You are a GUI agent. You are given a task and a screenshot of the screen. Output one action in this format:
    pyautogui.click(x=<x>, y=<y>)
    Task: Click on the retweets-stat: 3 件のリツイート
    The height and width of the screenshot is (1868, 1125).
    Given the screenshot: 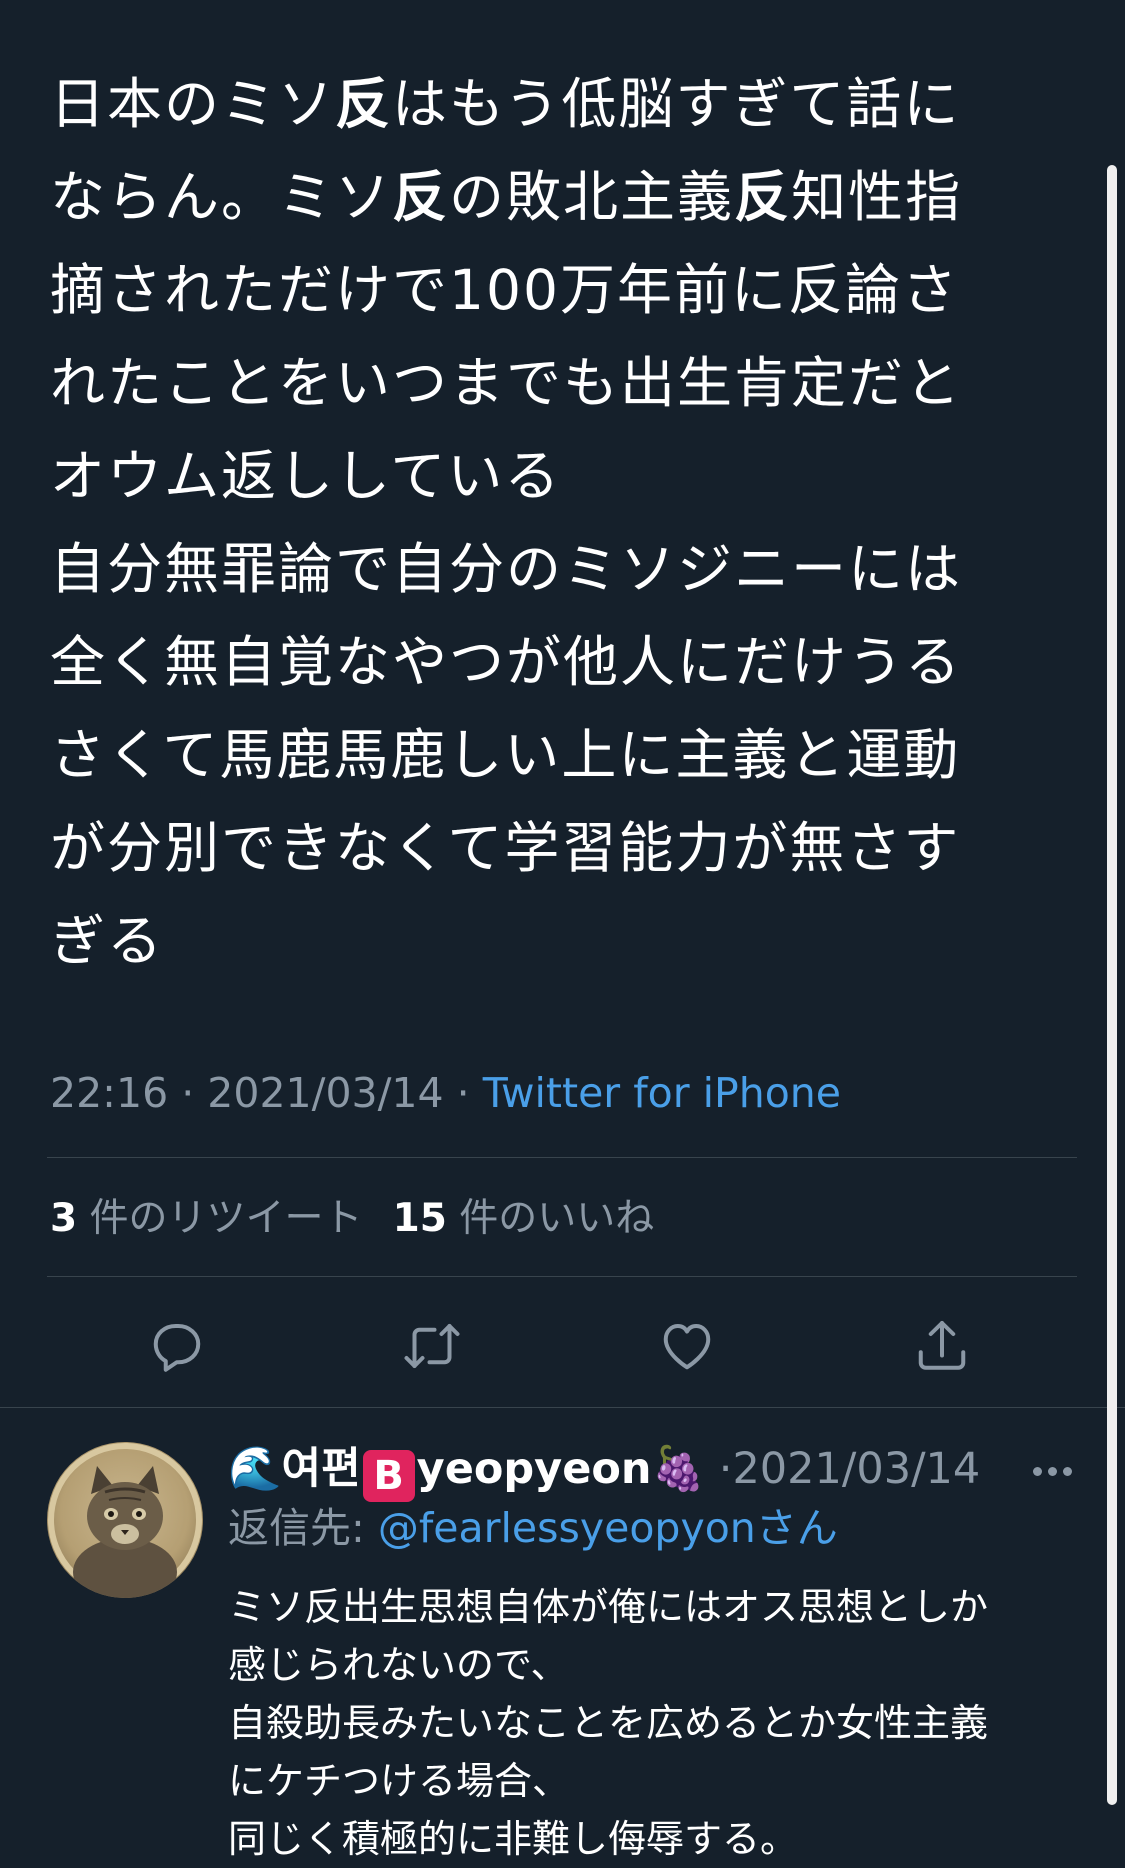 What is the action you would take?
    pyautogui.click(x=206, y=1218)
    